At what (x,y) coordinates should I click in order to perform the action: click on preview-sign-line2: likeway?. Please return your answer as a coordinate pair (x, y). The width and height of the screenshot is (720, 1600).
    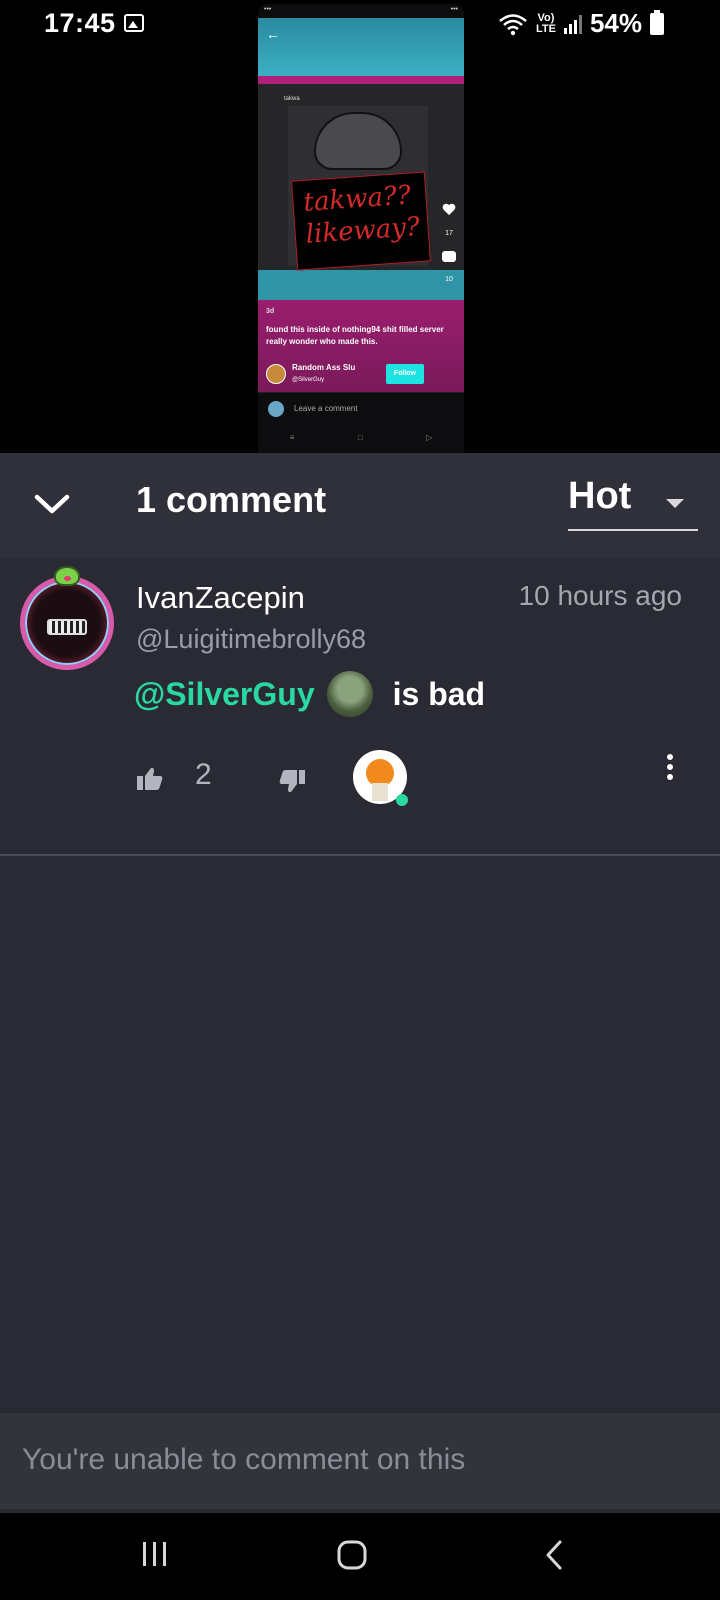
    Looking at the image, I should click on (362, 230).